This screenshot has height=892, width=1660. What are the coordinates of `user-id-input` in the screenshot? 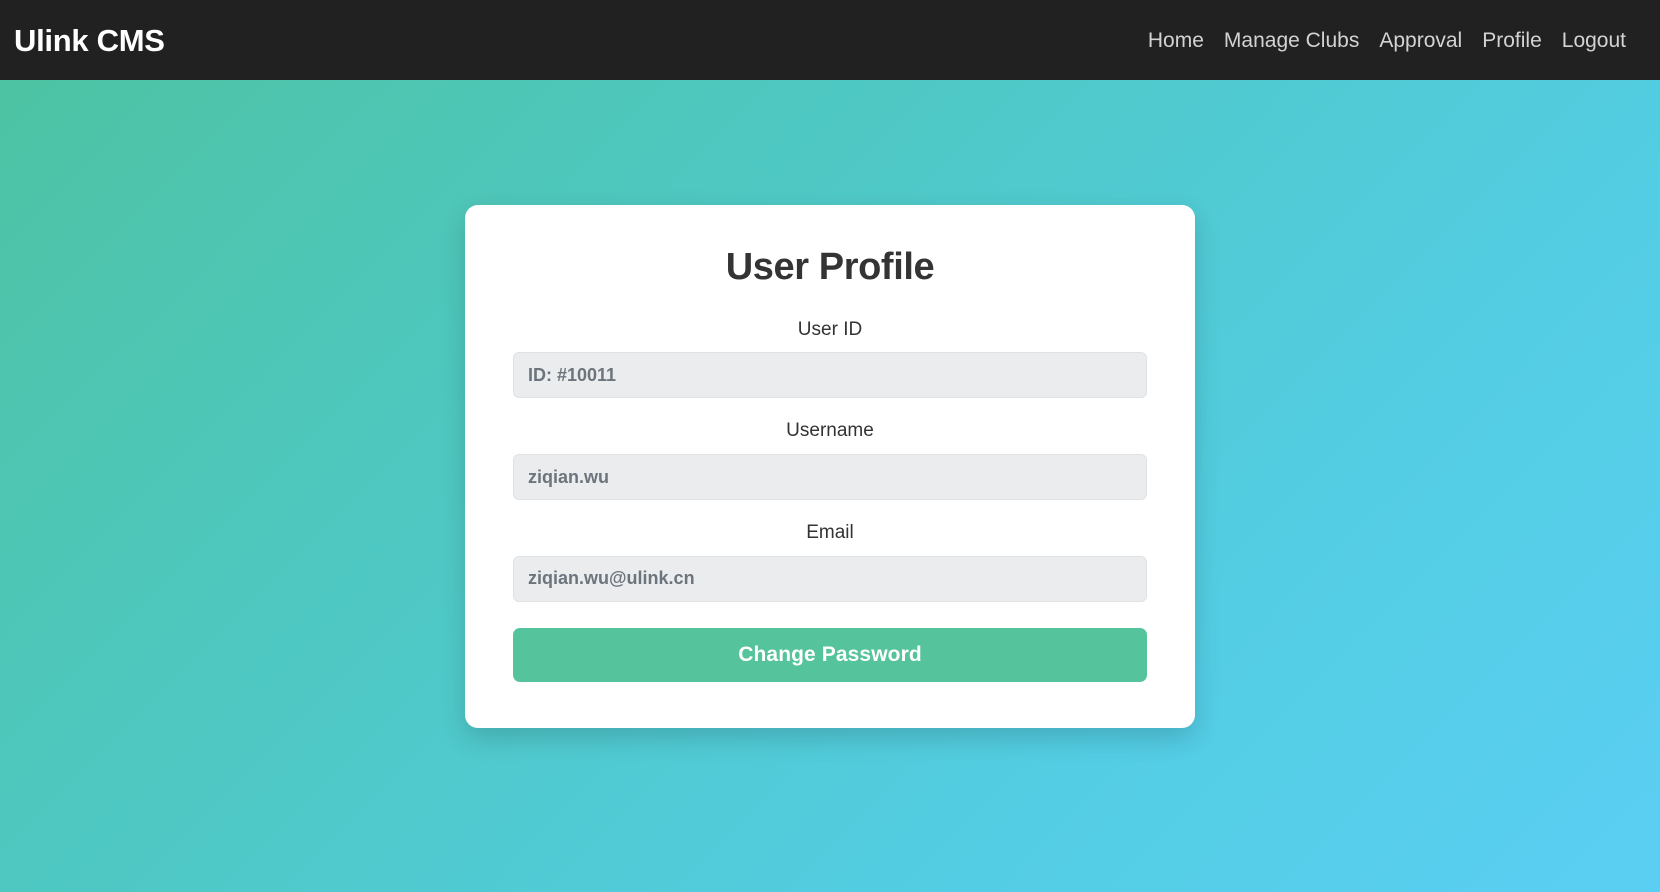 It's located at (830, 375).